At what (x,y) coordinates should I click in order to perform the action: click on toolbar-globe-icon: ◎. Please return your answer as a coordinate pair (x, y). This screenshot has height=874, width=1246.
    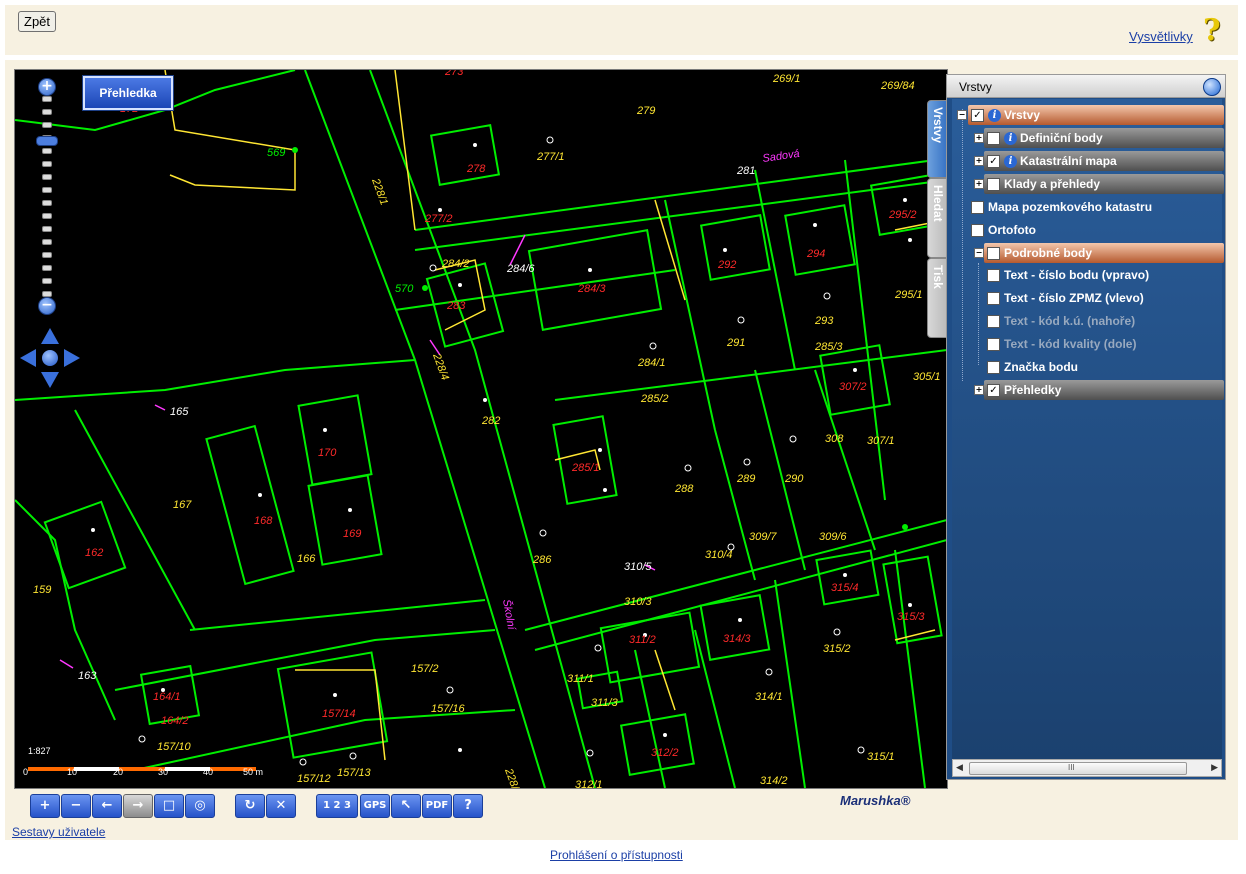
    Looking at the image, I should click on (200, 806).